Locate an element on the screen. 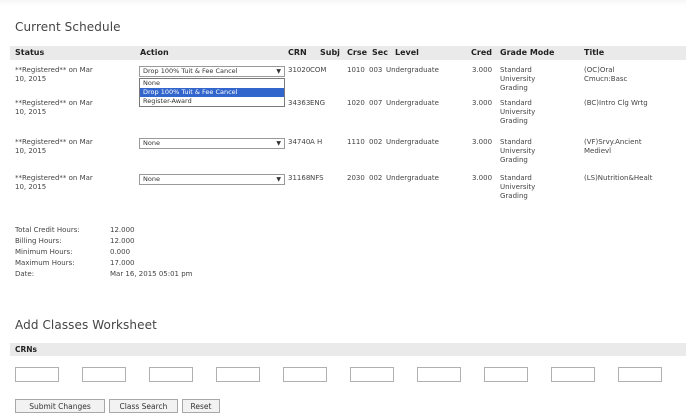 This screenshot has width=686, height=419. row-crn: 34363 is located at coordinates (299, 103).